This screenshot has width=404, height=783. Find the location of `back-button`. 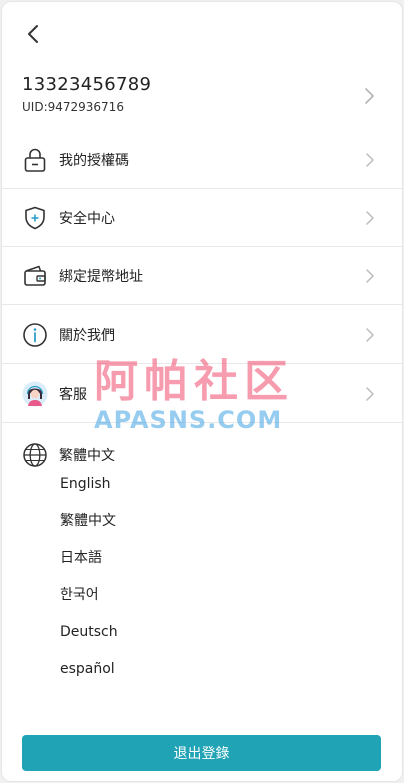

back-button is located at coordinates (34, 34).